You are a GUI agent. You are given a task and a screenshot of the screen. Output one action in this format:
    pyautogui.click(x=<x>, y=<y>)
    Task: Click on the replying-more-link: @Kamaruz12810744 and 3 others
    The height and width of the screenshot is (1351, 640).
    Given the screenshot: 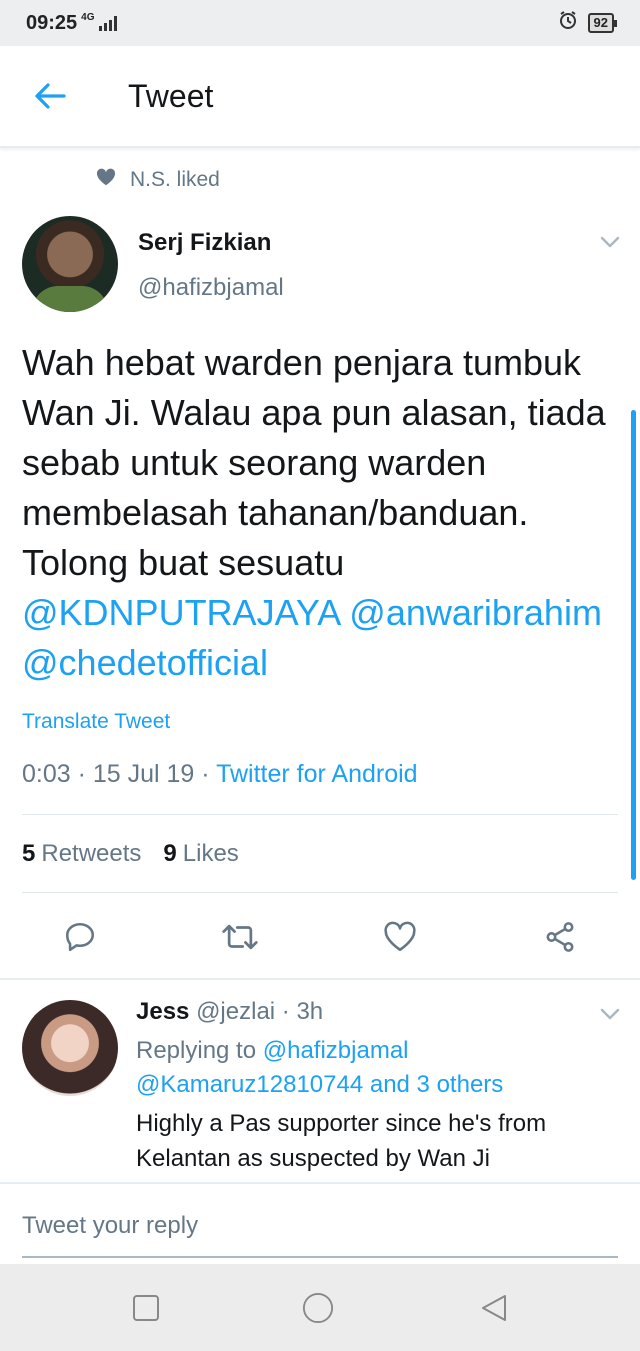 What is the action you would take?
    pyautogui.click(x=319, y=1084)
    